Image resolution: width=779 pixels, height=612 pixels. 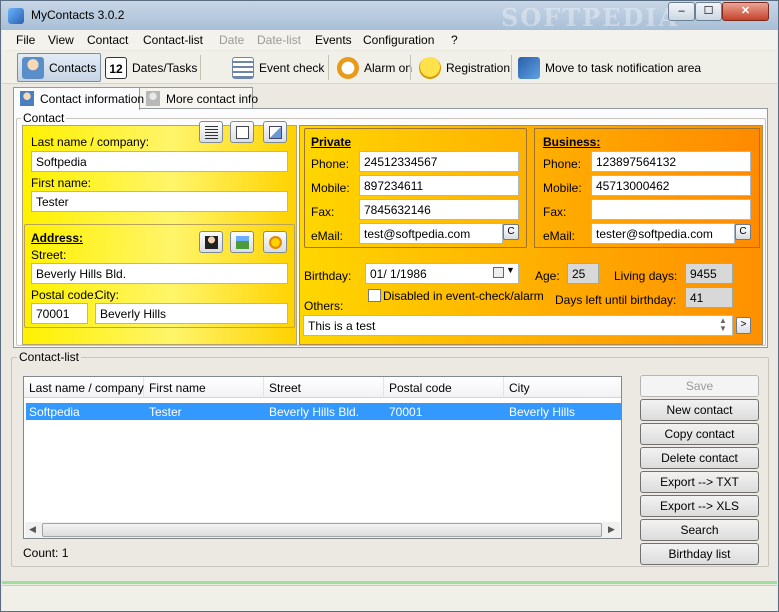 I want to click on event-check-button: Event check, so click(x=278, y=67).